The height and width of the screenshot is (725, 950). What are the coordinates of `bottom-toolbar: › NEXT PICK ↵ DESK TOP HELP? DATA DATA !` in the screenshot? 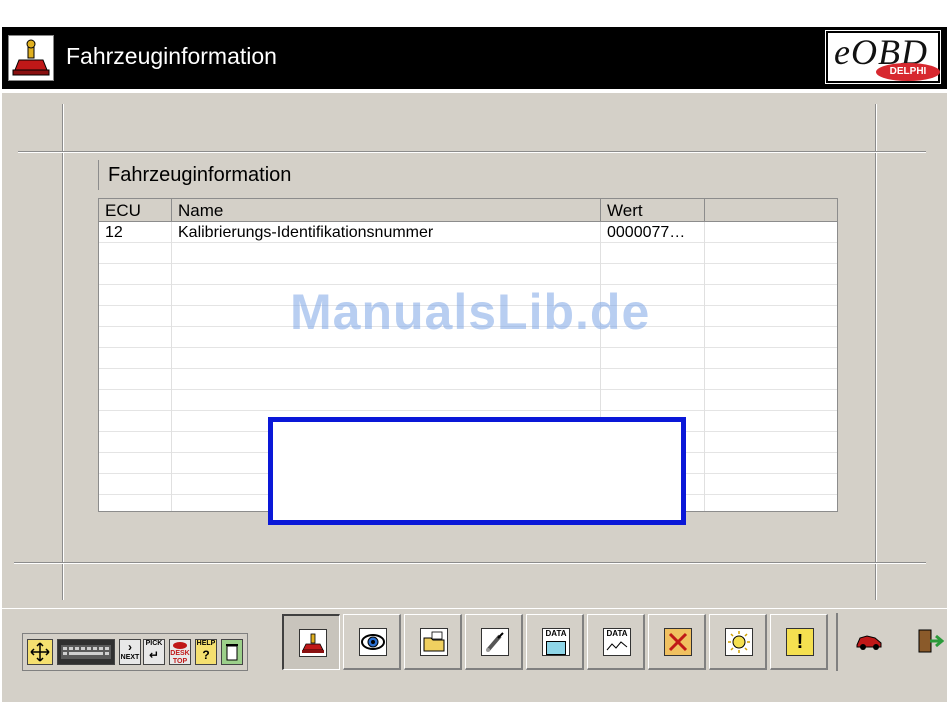 It's located at (474, 642).